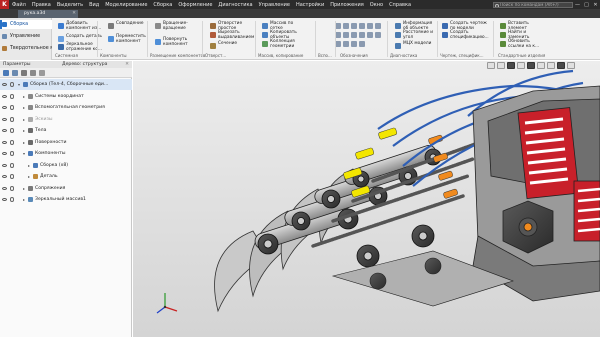  I want to click on maximize-button: □, so click(586, 5).